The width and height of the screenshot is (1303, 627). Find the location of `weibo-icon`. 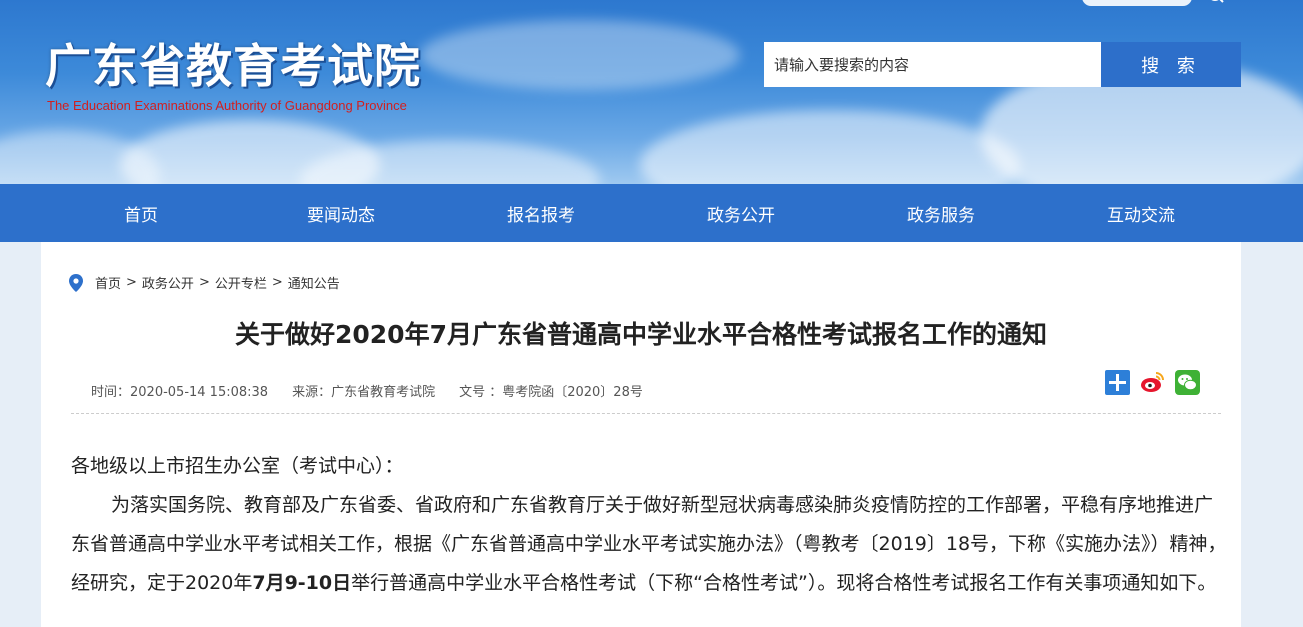

weibo-icon is located at coordinates (1152, 382).